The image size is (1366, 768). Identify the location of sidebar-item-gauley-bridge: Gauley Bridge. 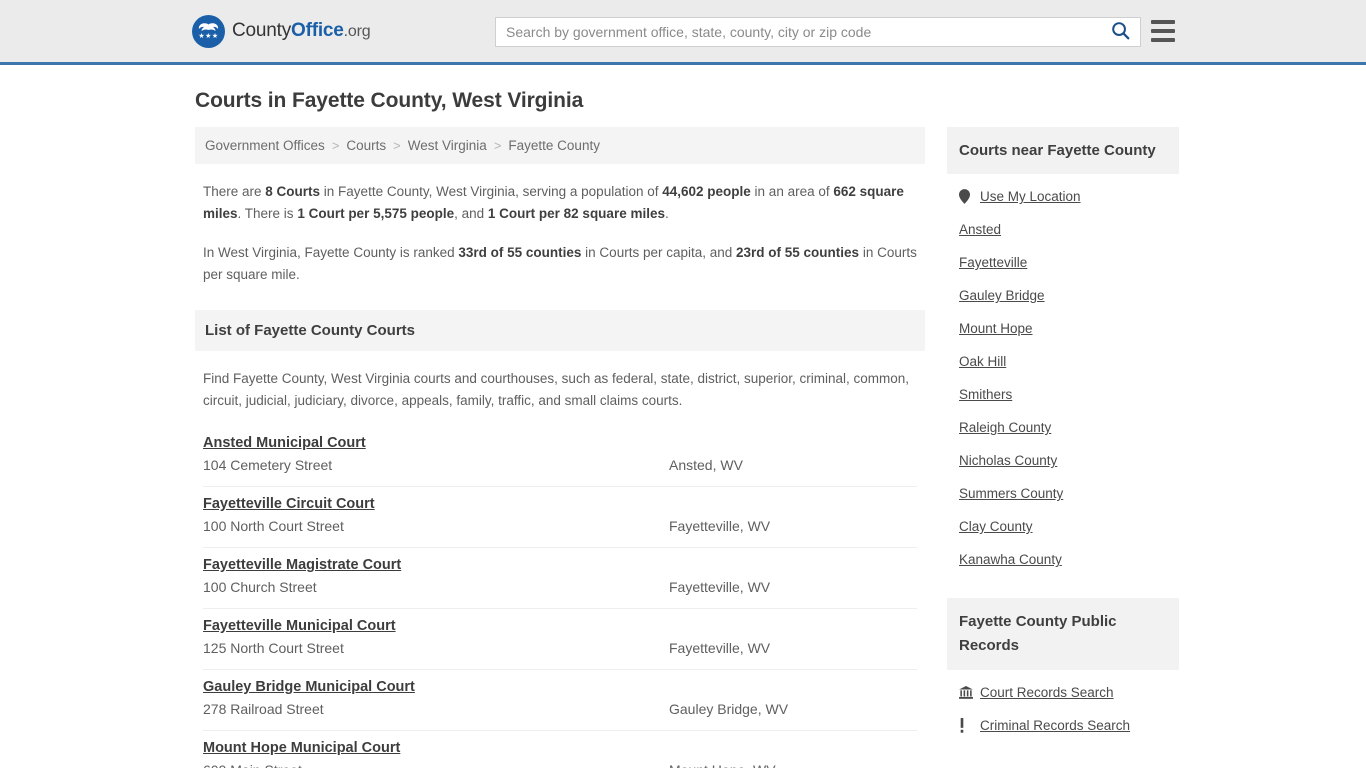
(1063, 295).